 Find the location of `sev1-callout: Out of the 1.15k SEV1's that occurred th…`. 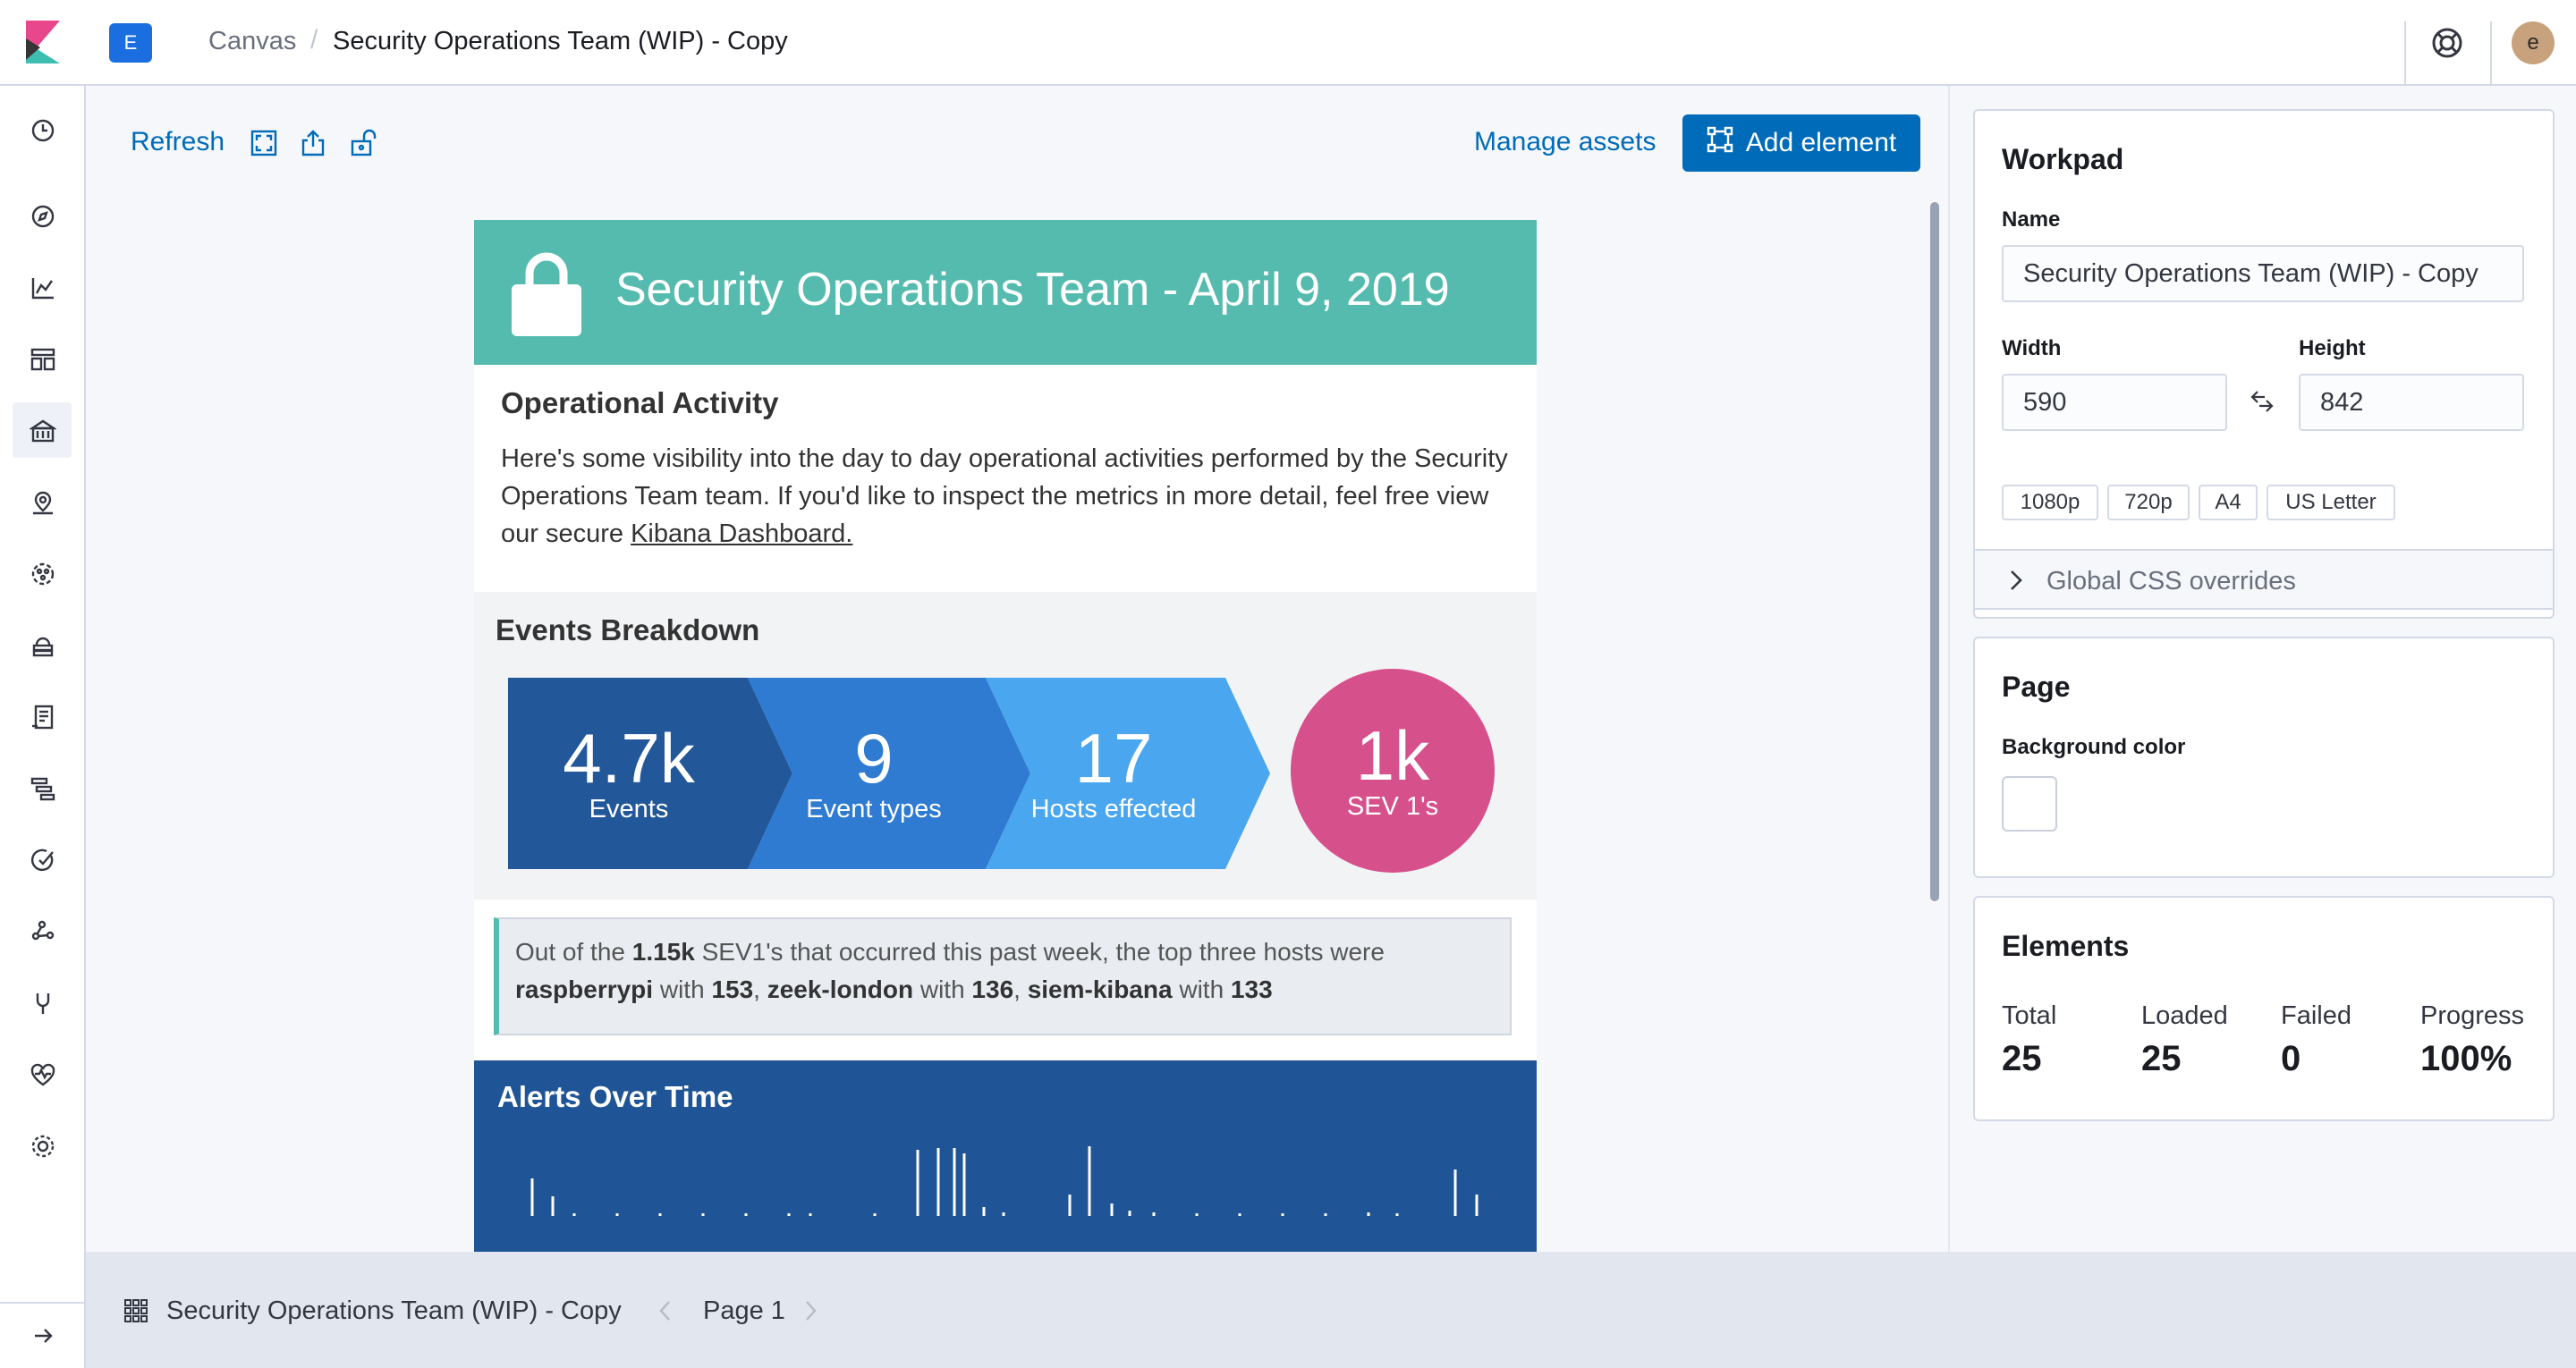

sev1-callout: Out of the 1.15k SEV1's that occurred th… is located at coordinates (1003, 976).